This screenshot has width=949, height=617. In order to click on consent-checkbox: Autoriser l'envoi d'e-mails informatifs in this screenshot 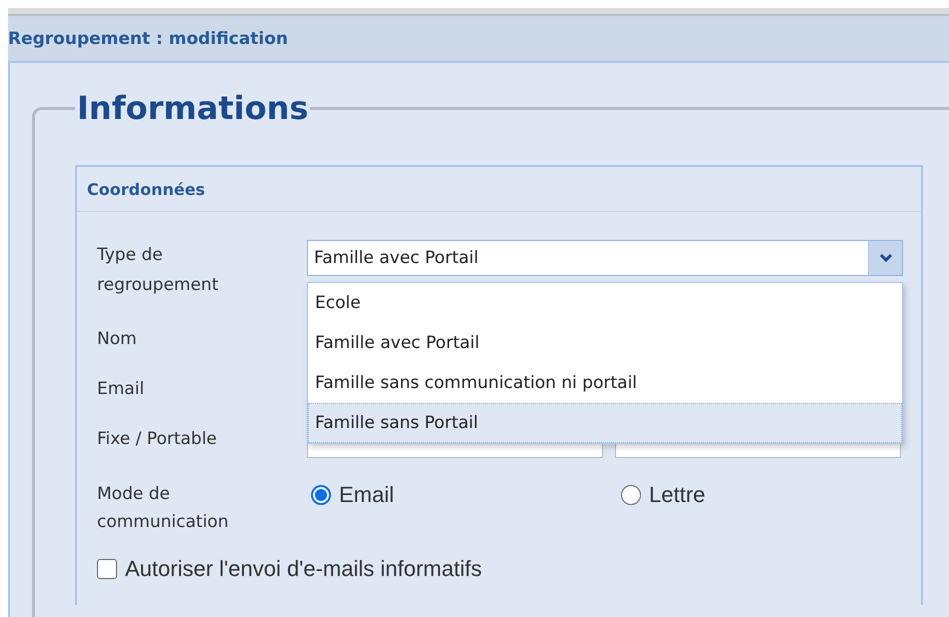, I will do `click(500, 569)`.